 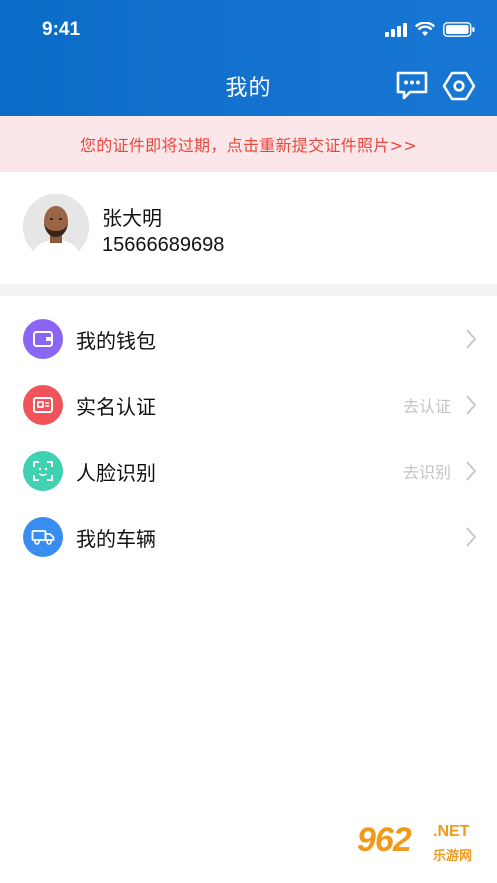 I want to click on settings-hex-icon, so click(x=459, y=86).